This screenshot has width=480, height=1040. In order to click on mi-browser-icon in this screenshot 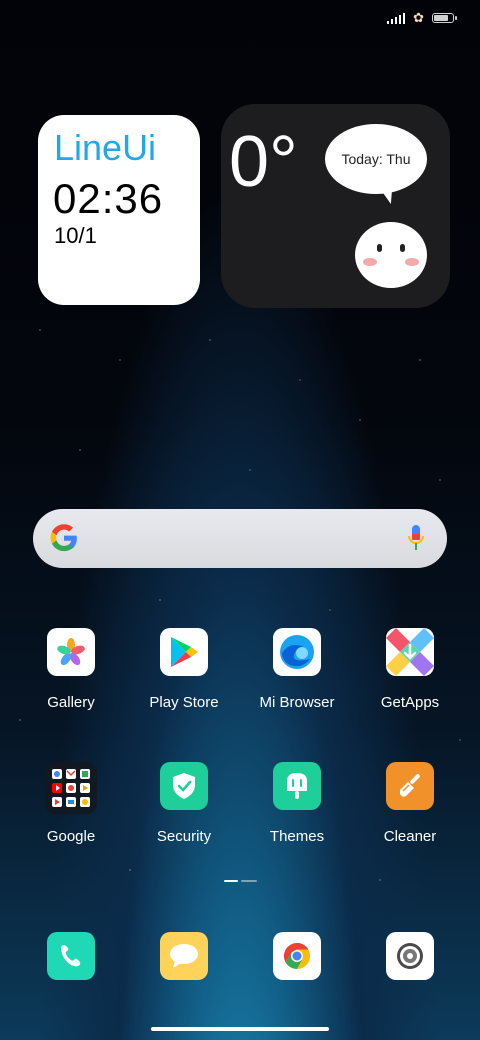, I will do `click(297, 652)`.